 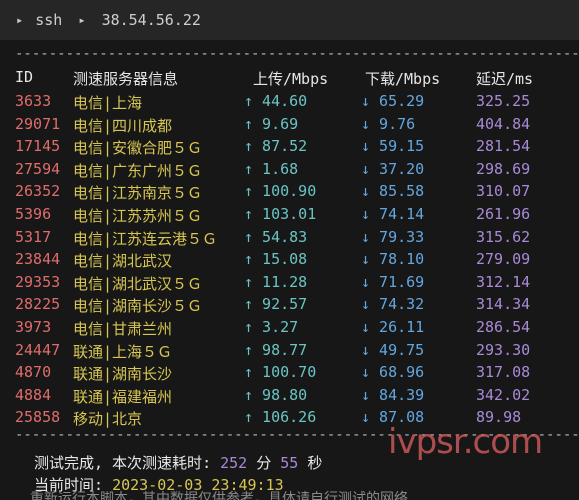 I want to click on table-row: 29353 电信|湖北武汉５Ｇ ↑ 11.28 ↓ 71.69 312.14, so click(x=289, y=282).